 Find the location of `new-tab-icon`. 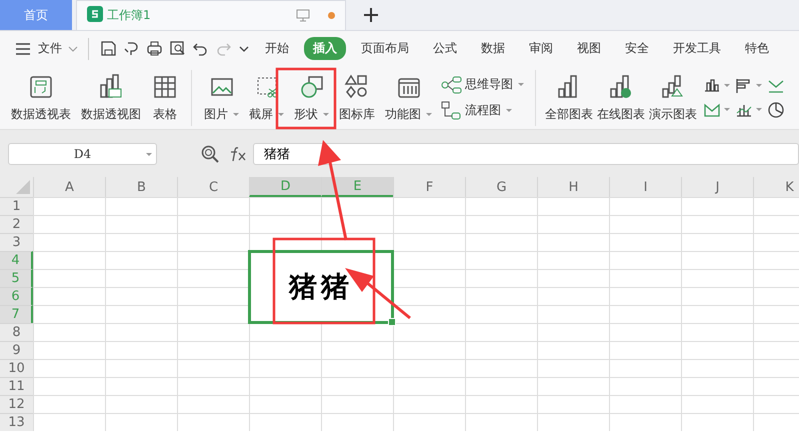

new-tab-icon is located at coordinates (371, 15).